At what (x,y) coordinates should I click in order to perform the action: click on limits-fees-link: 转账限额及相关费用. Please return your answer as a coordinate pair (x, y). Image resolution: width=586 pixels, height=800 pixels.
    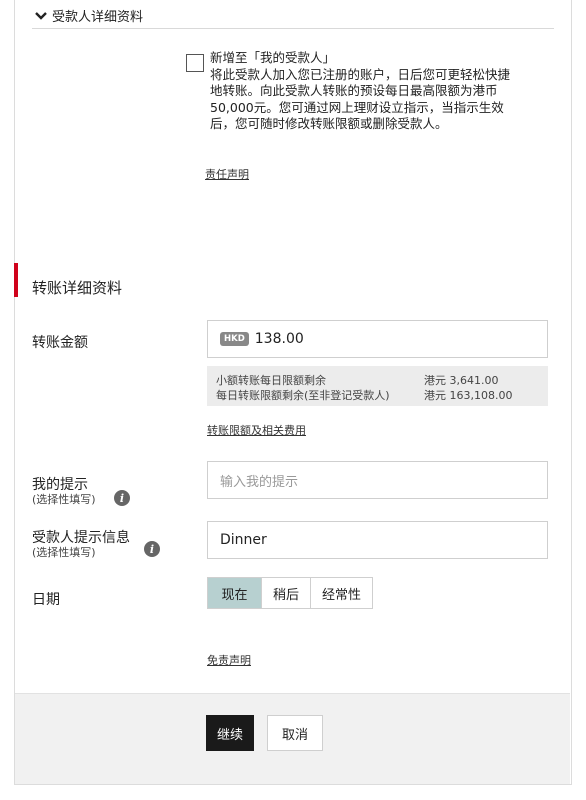
    Looking at the image, I should click on (256, 430).